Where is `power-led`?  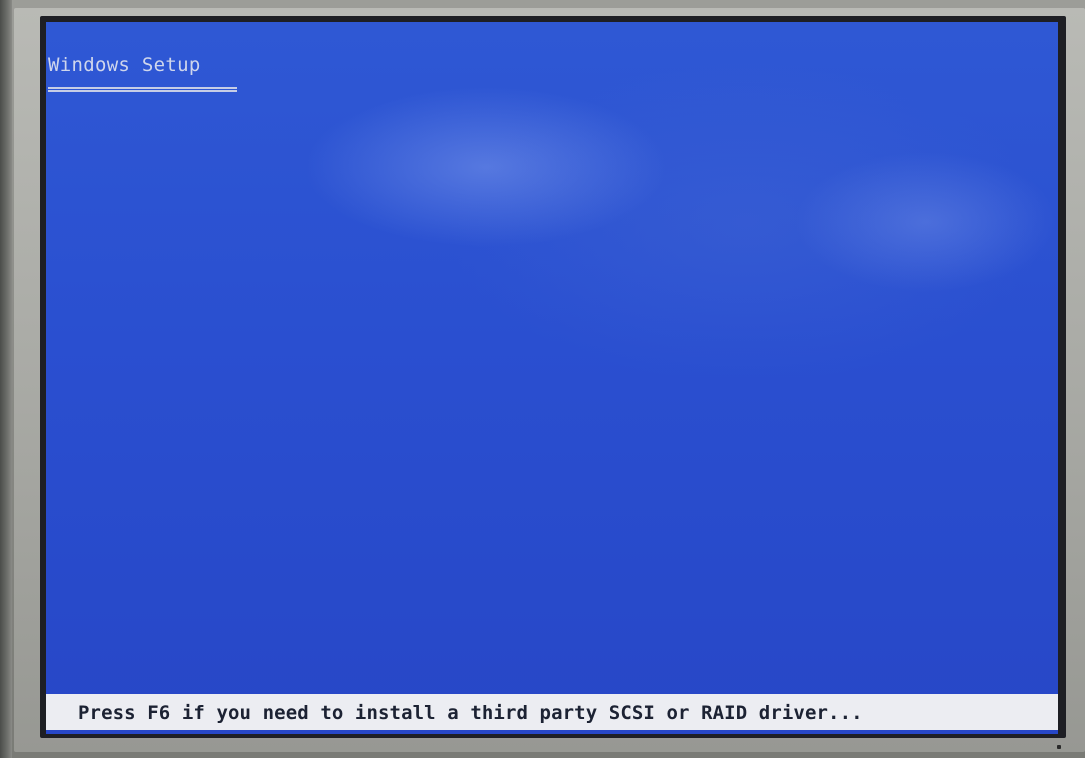 power-led is located at coordinates (1059, 747).